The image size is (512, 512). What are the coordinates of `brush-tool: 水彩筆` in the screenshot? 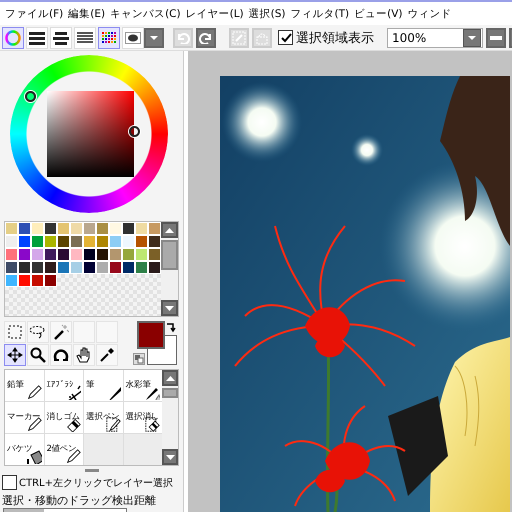 It's located at (143, 385).